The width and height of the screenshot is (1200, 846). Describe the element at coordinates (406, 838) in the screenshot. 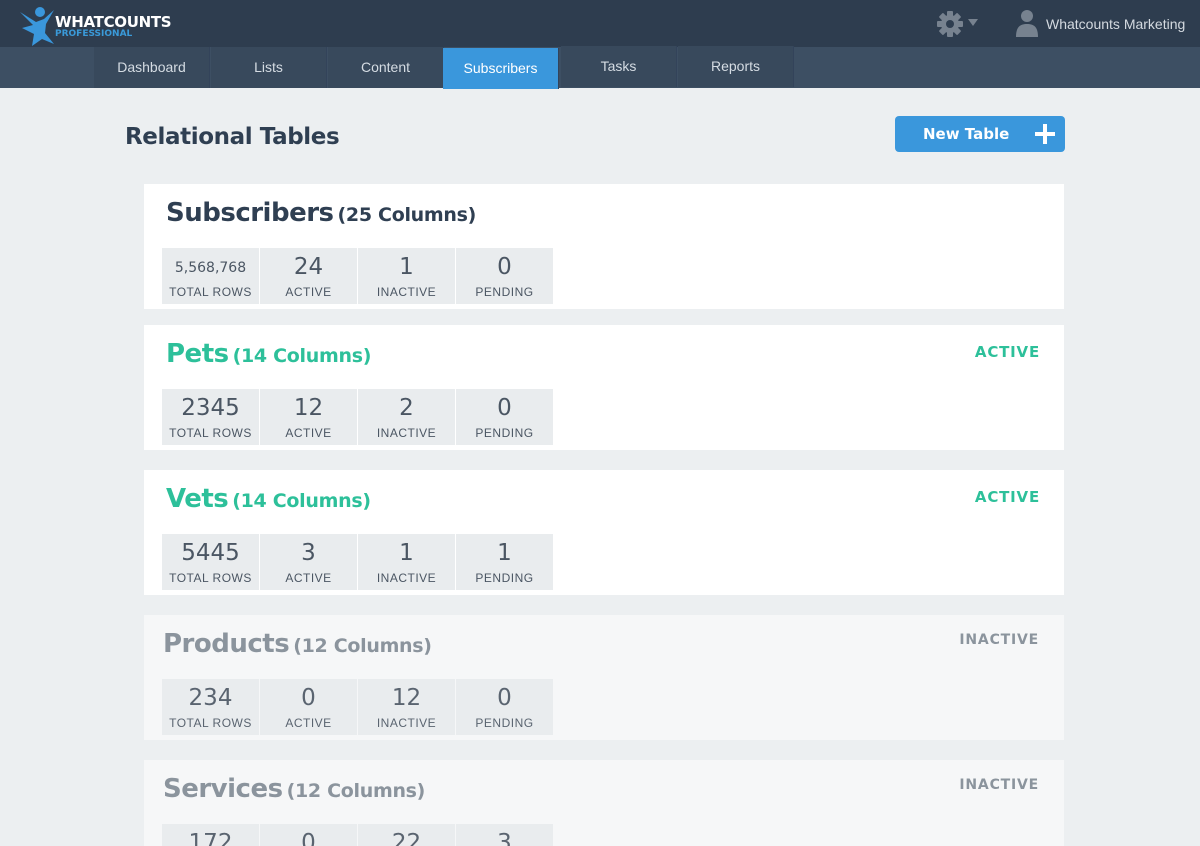

I see `stat-value: 22` at that location.